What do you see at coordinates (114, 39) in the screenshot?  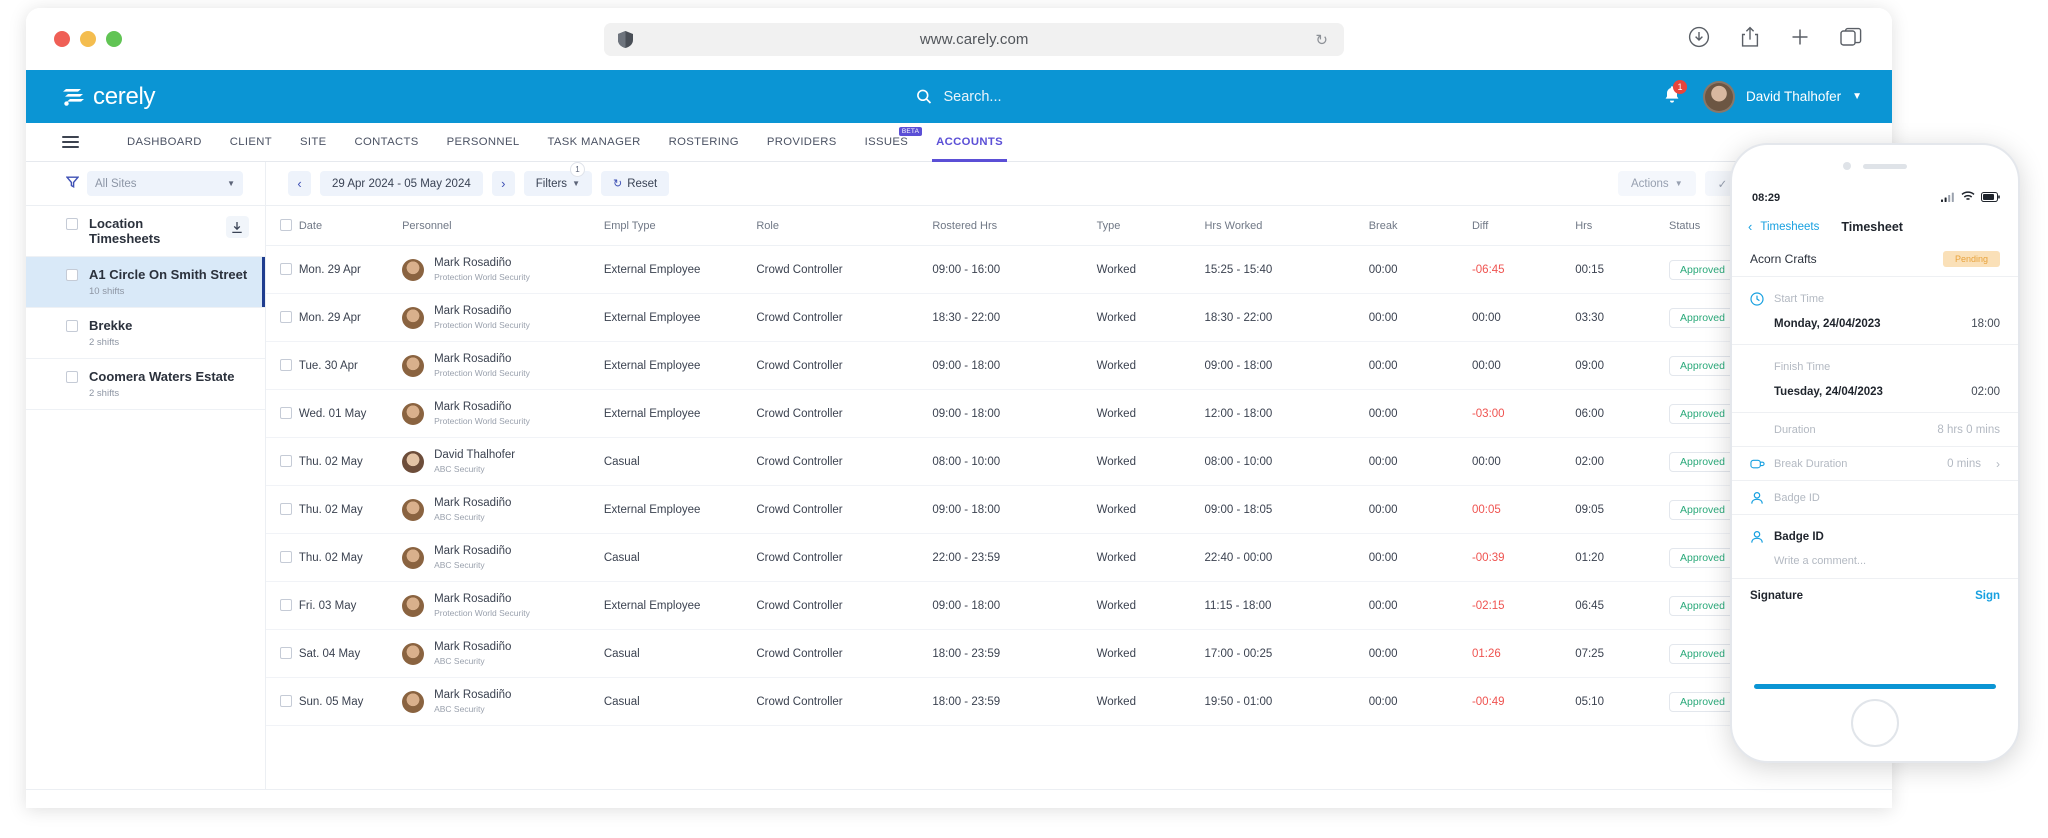 I see `maximize-window-button` at bounding box center [114, 39].